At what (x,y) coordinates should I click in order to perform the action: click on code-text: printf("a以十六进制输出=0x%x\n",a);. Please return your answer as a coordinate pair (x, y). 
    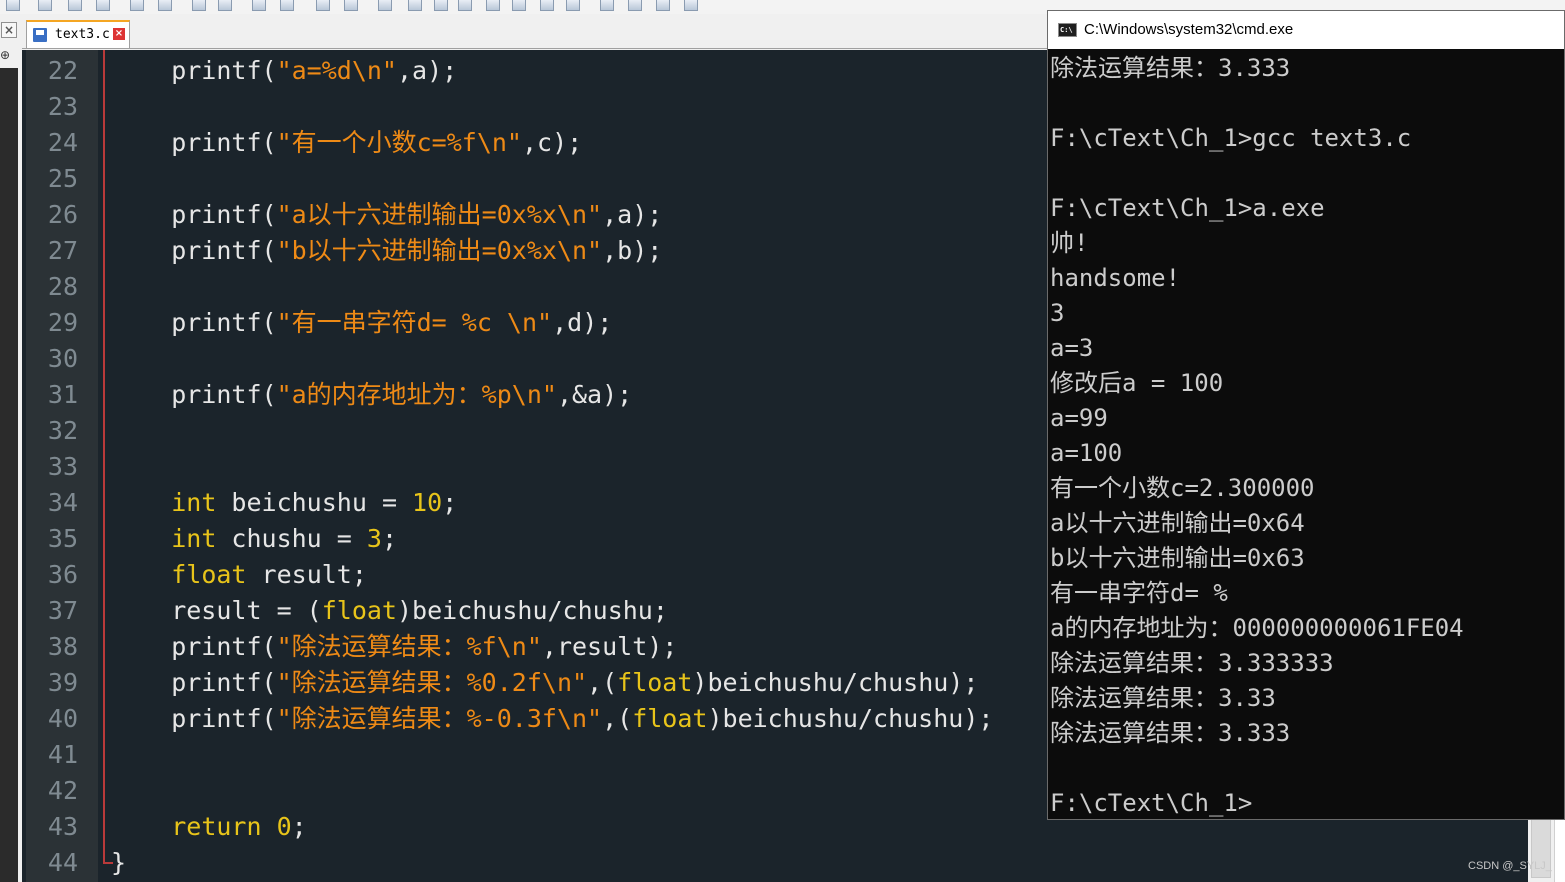
    Looking at the image, I should click on (386, 215).